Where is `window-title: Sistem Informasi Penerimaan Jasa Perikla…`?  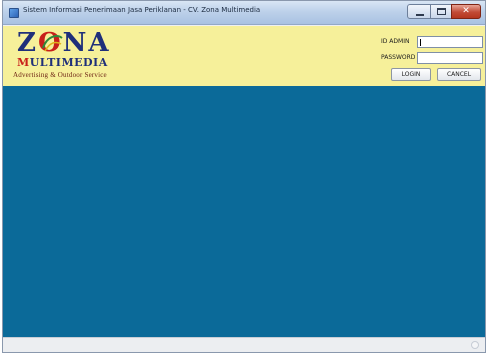 window-title: Sistem Informasi Penerimaan Jasa Perikla… is located at coordinates (142, 10).